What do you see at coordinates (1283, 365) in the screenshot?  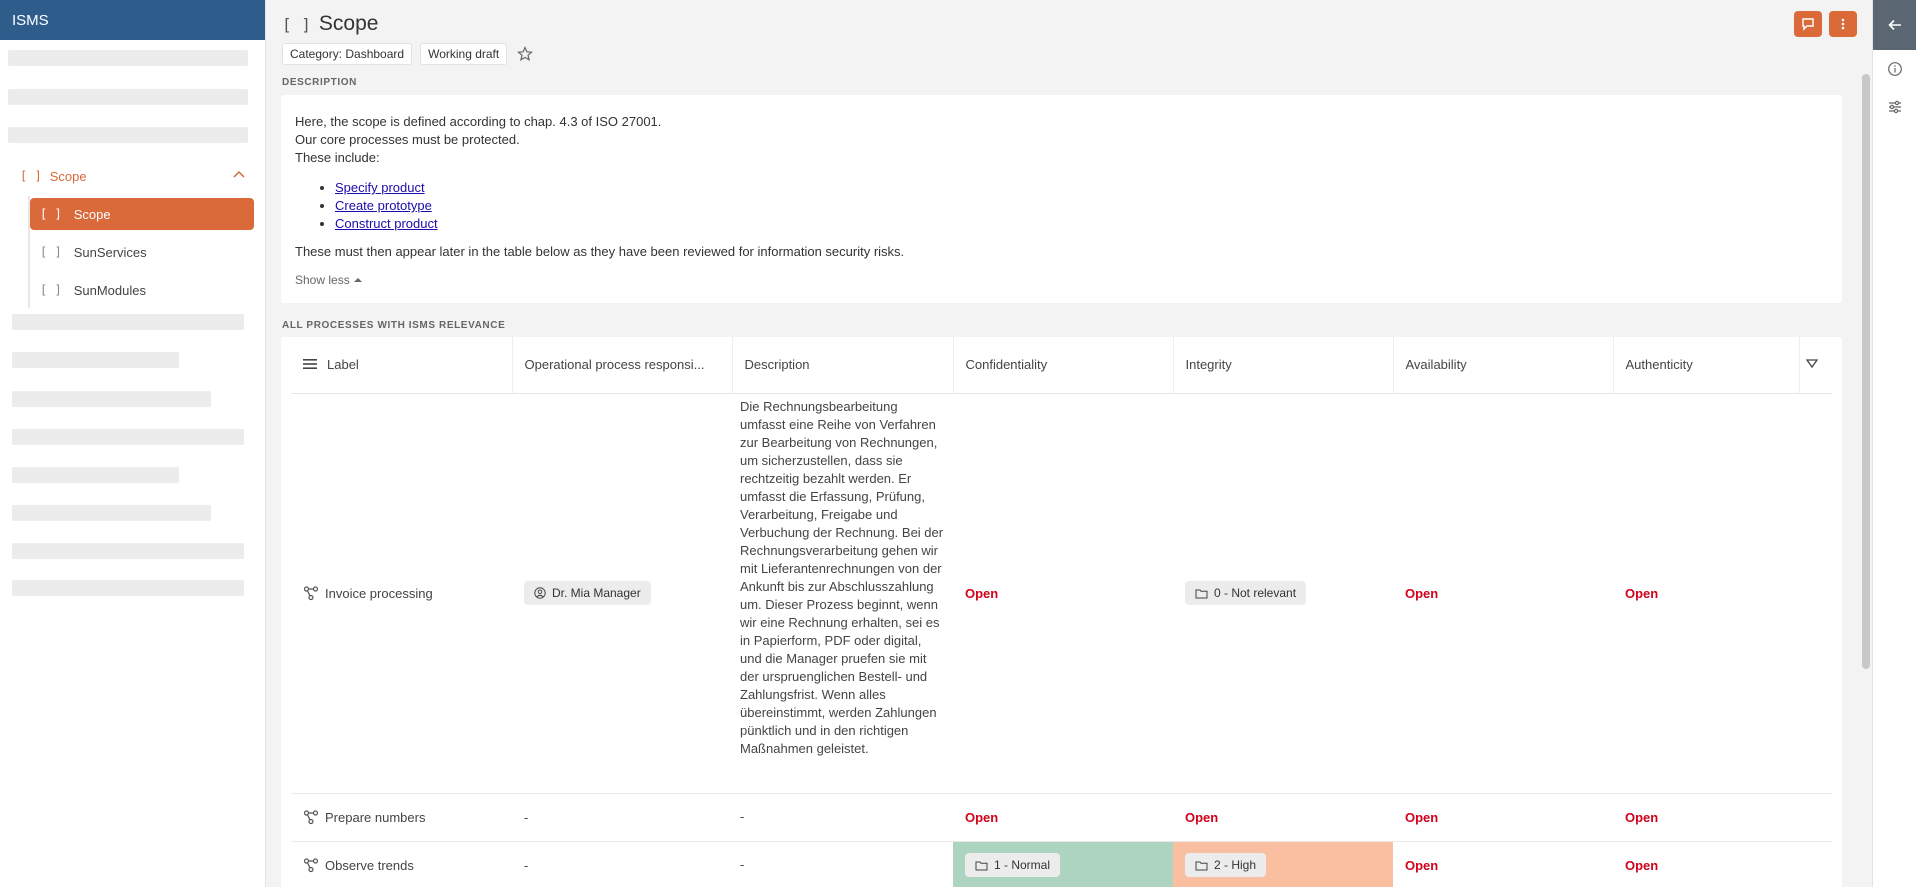 I see `column-header-integrity: Integrity` at bounding box center [1283, 365].